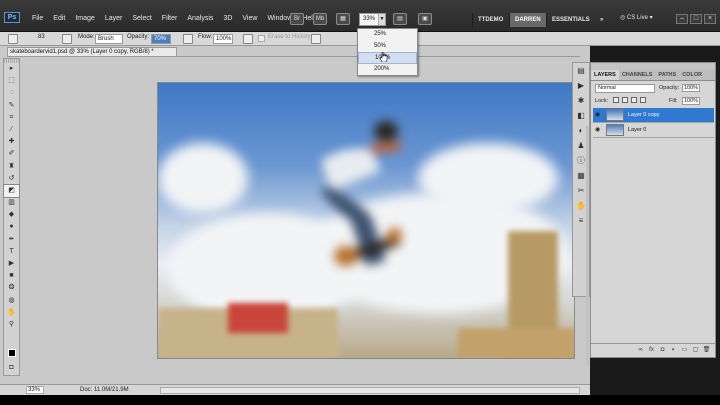 The image size is (720, 405). Describe the element at coordinates (425, 19) in the screenshot. I see `screen-mode-icon: ▣` at that location.